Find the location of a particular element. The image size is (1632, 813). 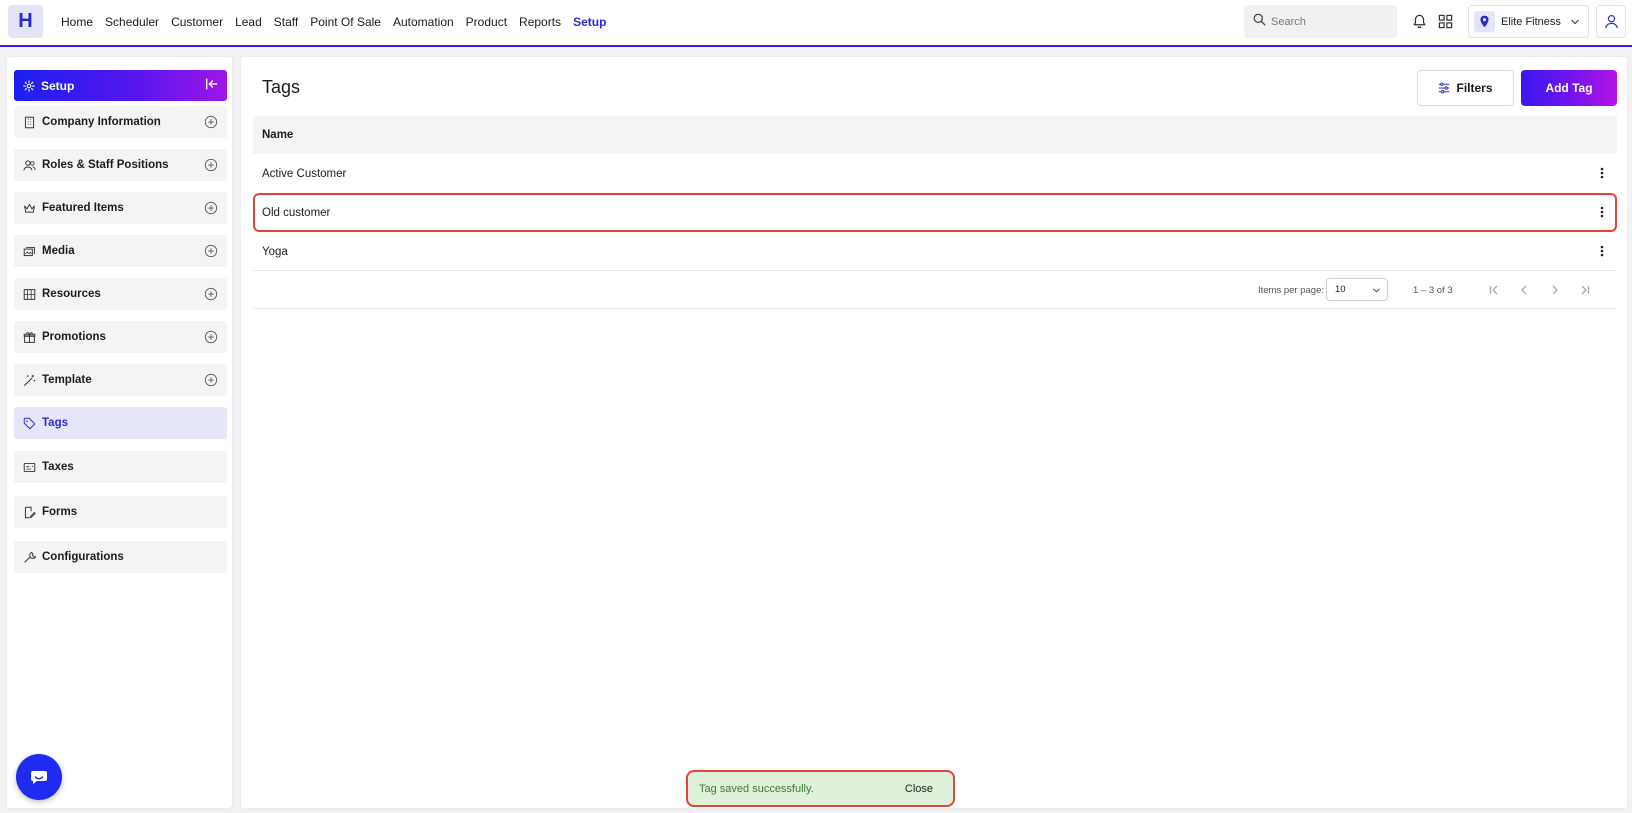

app-logo: H is located at coordinates (25, 21).